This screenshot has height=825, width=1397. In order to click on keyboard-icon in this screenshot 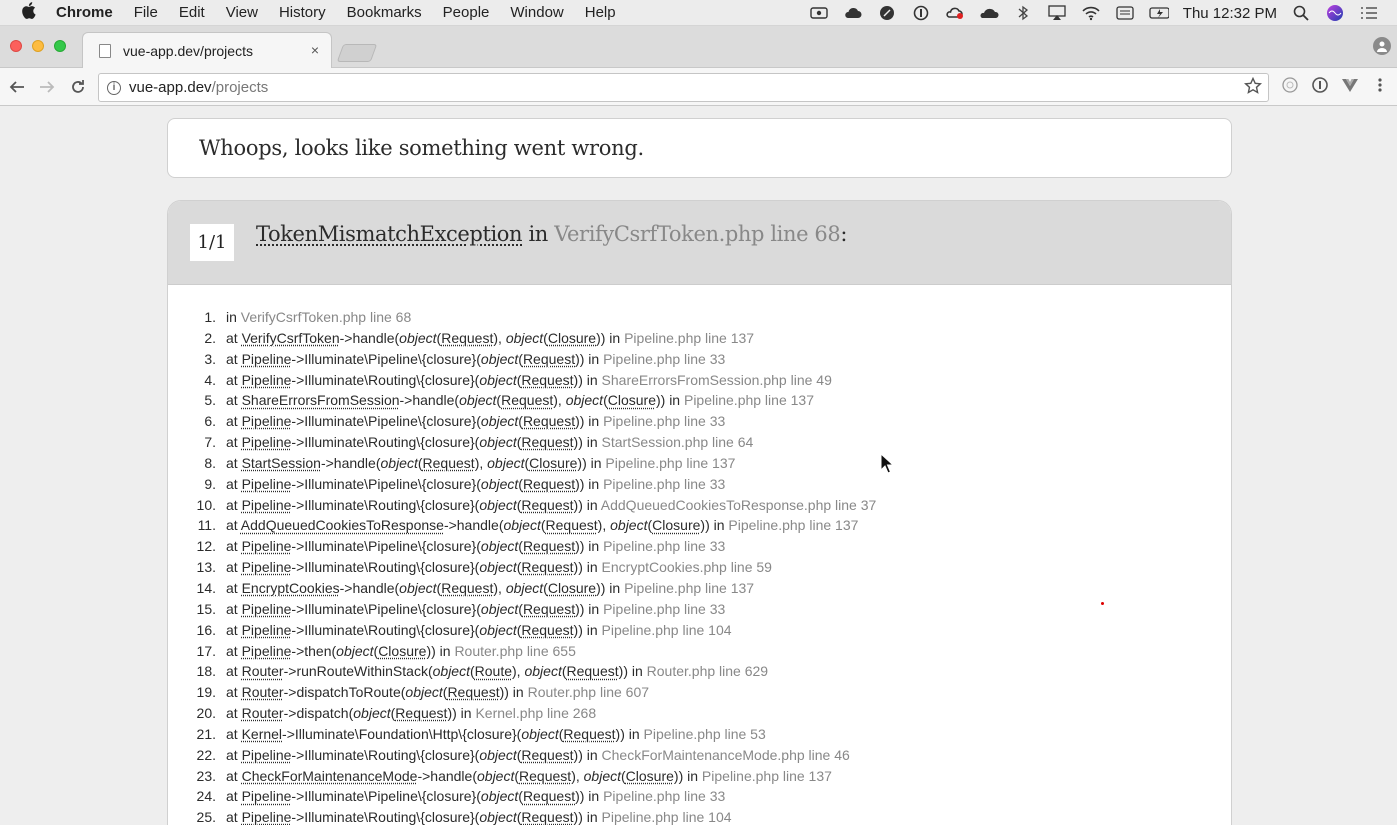, I will do `click(1125, 13)`.